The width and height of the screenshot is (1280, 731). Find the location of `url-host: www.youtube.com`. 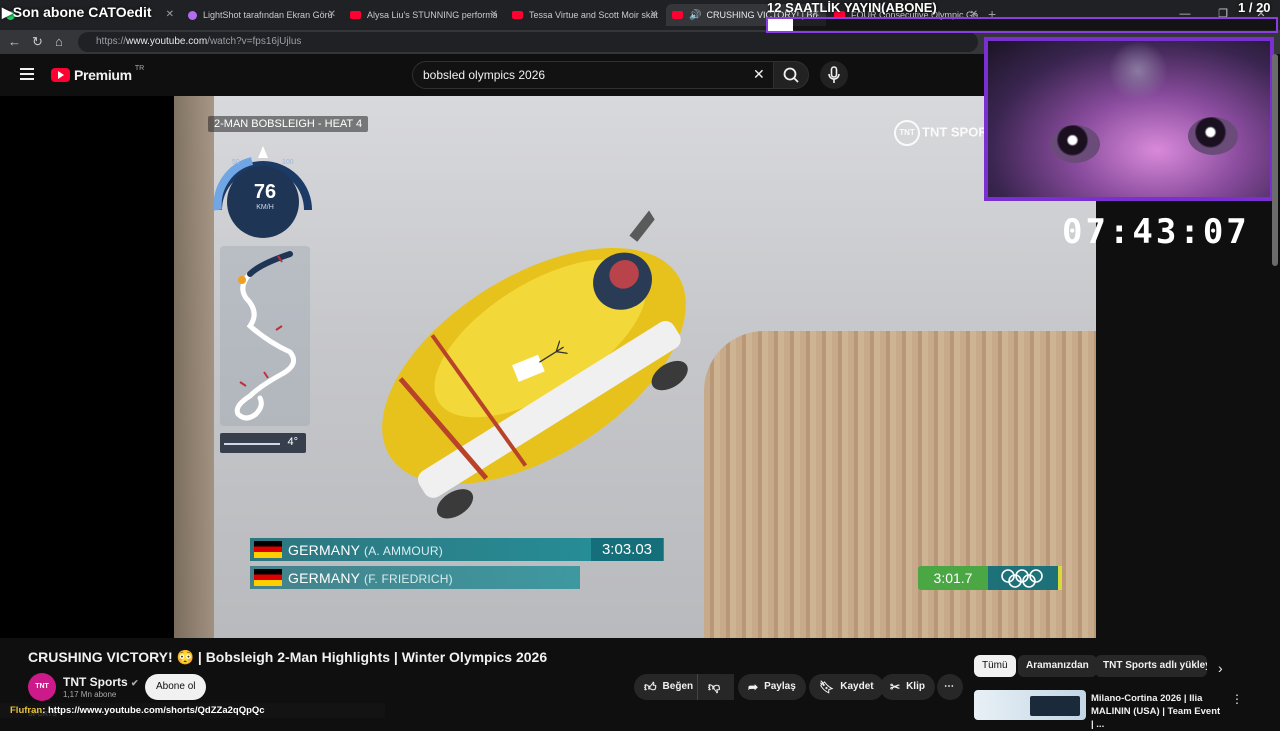

url-host: www.youtube.com is located at coordinates (167, 41).